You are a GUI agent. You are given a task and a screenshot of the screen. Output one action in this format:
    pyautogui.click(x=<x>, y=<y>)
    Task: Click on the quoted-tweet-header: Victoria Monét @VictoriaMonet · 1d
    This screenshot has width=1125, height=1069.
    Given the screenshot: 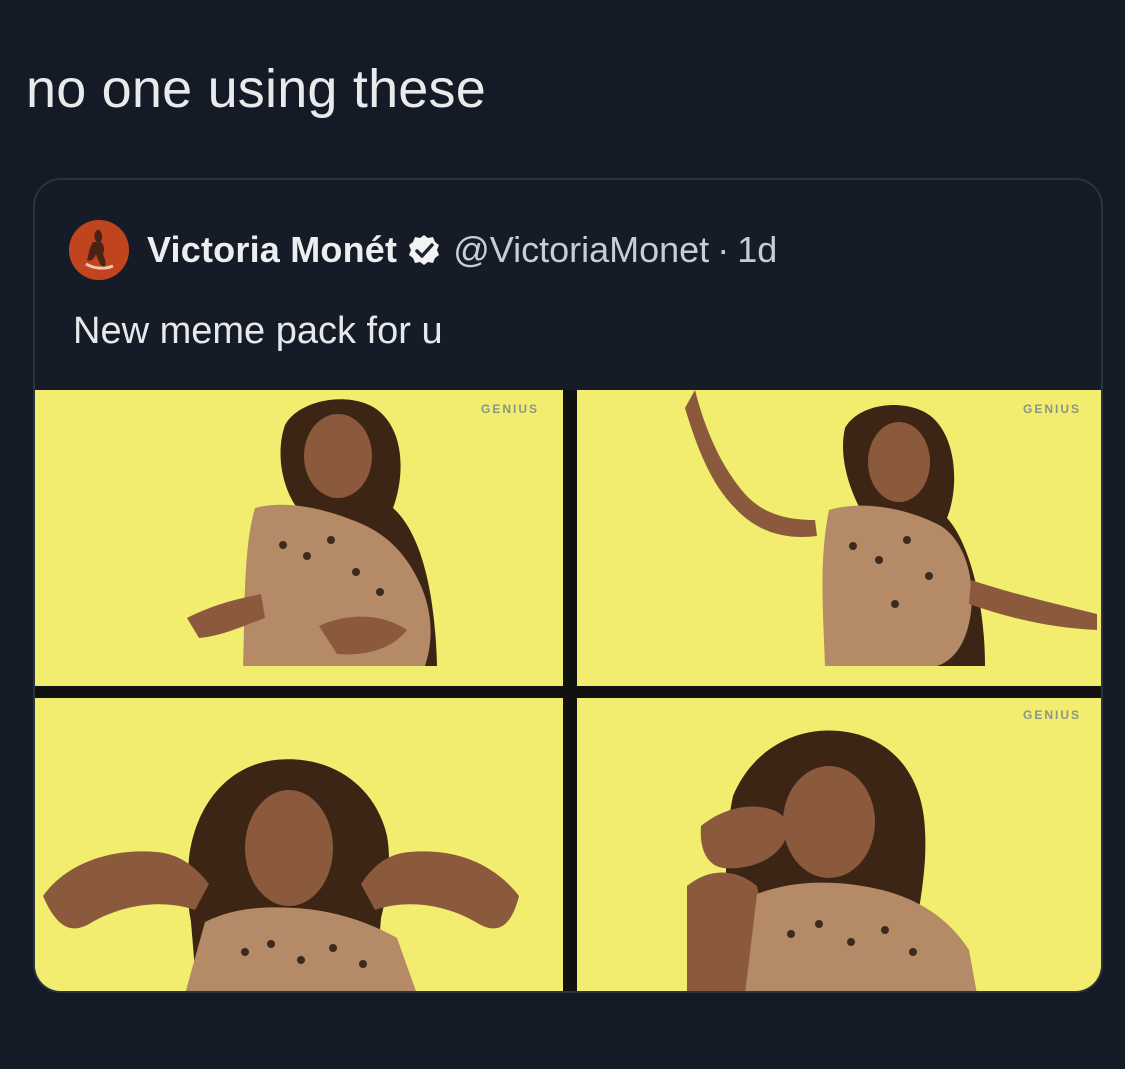 What is the action you would take?
    pyautogui.click(x=423, y=250)
    